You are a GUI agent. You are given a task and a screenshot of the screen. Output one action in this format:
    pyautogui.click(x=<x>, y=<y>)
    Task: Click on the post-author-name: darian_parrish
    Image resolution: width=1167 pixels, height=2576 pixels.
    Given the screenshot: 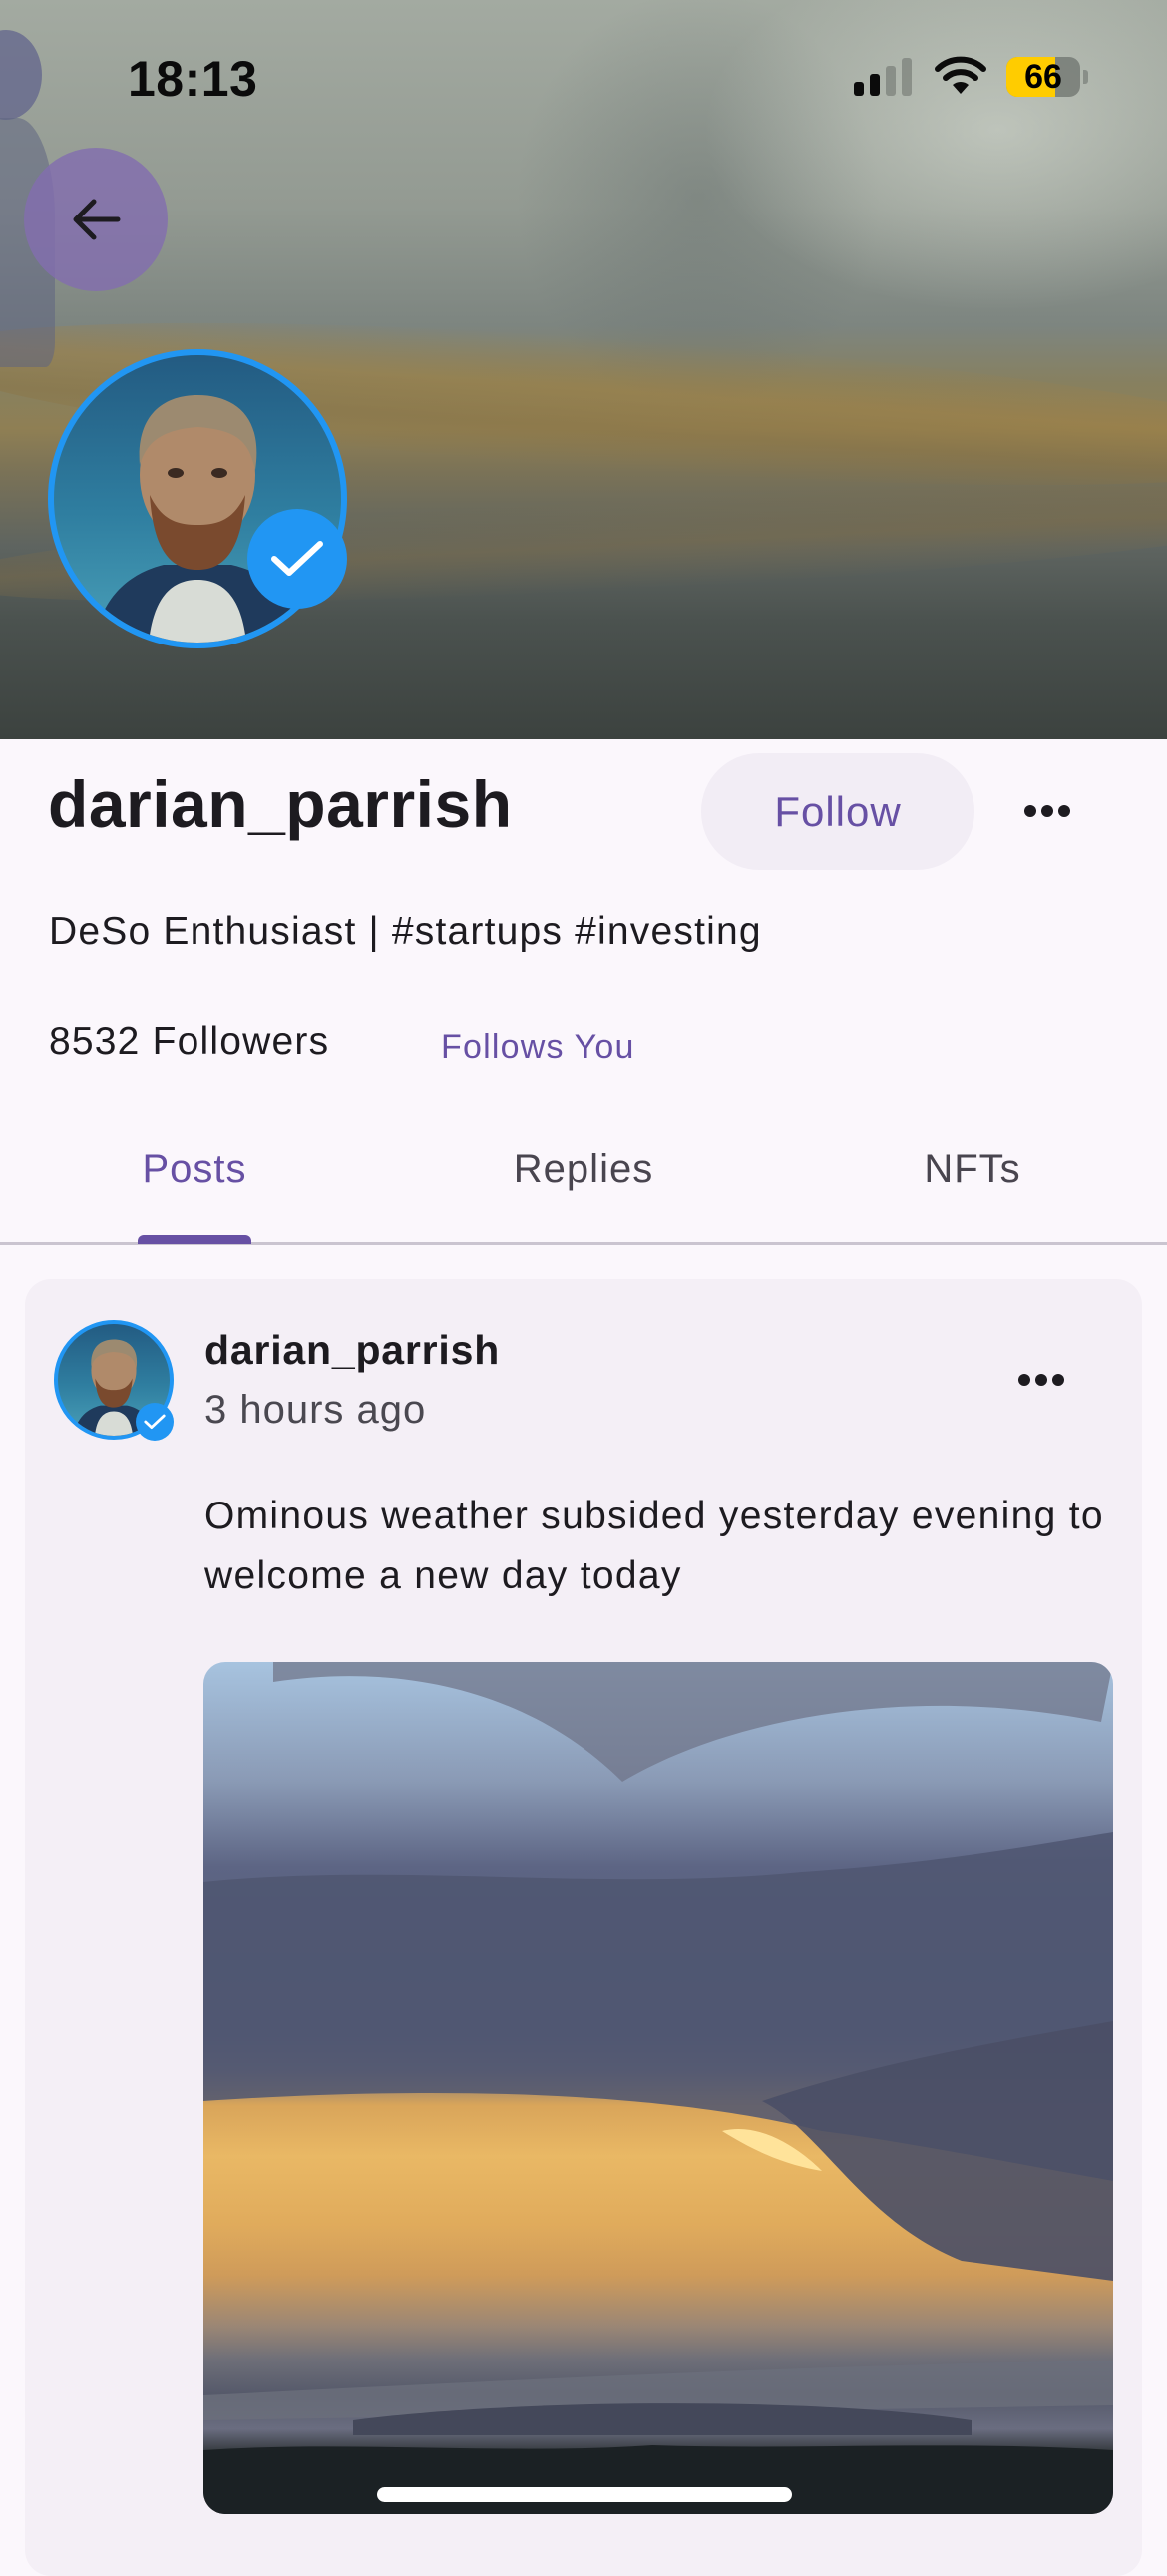 What is the action you would take?
    pyautogui.click(x=352, y=1350)
    